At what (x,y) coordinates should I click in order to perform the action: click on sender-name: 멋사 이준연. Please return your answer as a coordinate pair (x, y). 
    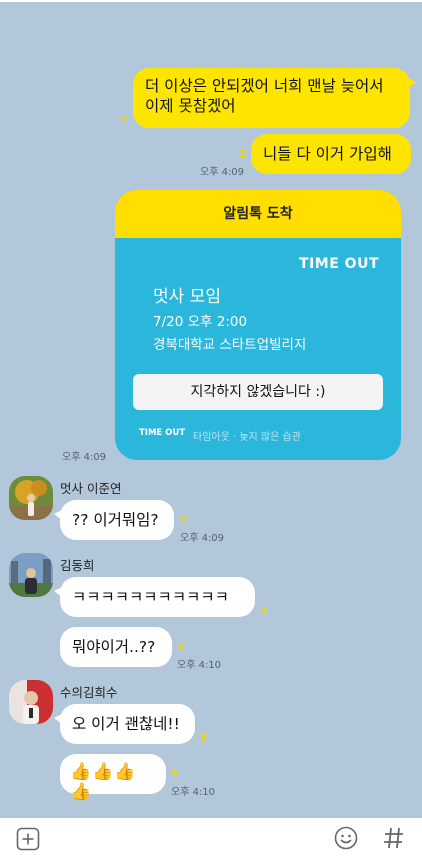
    Looking at the image, I should click on (91, 488).